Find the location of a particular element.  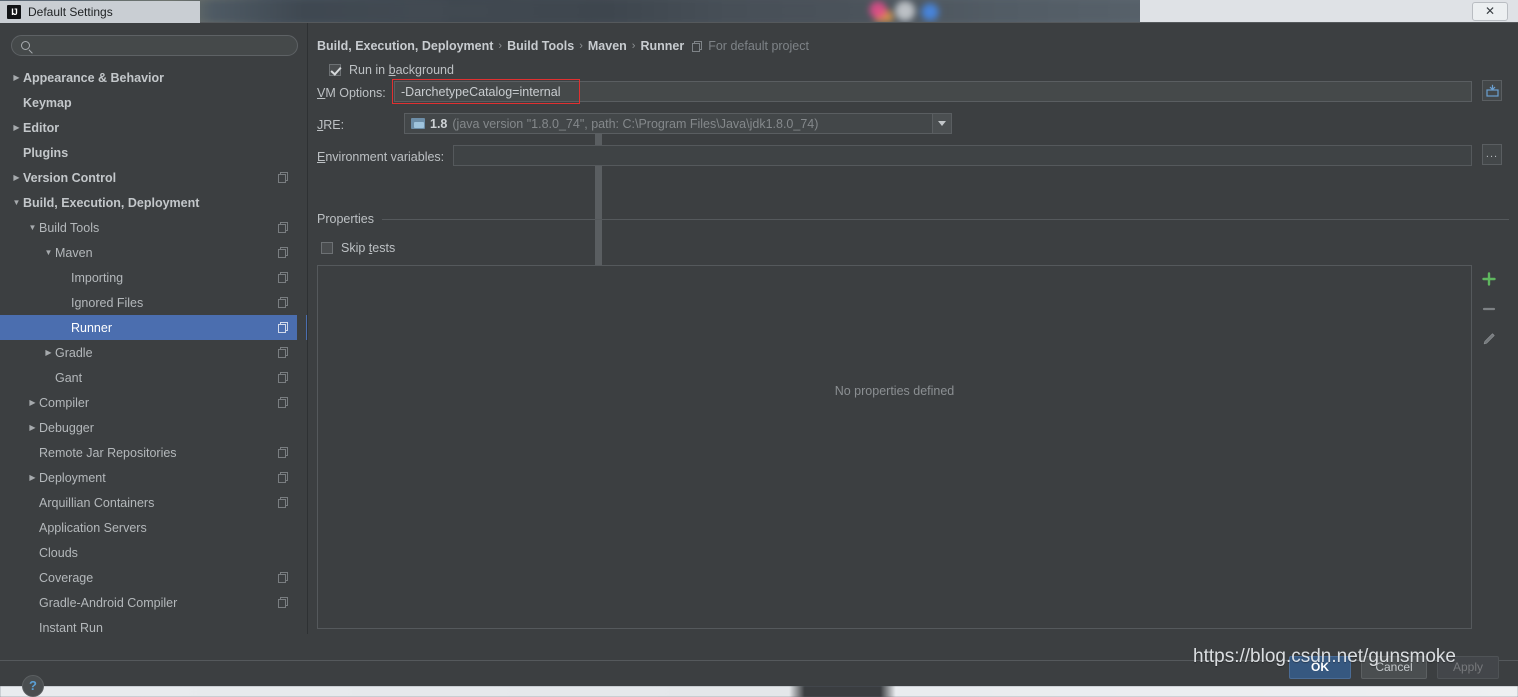

sidebar-item-compiler: ▶ Compiler is located at coordinates (154, 402).